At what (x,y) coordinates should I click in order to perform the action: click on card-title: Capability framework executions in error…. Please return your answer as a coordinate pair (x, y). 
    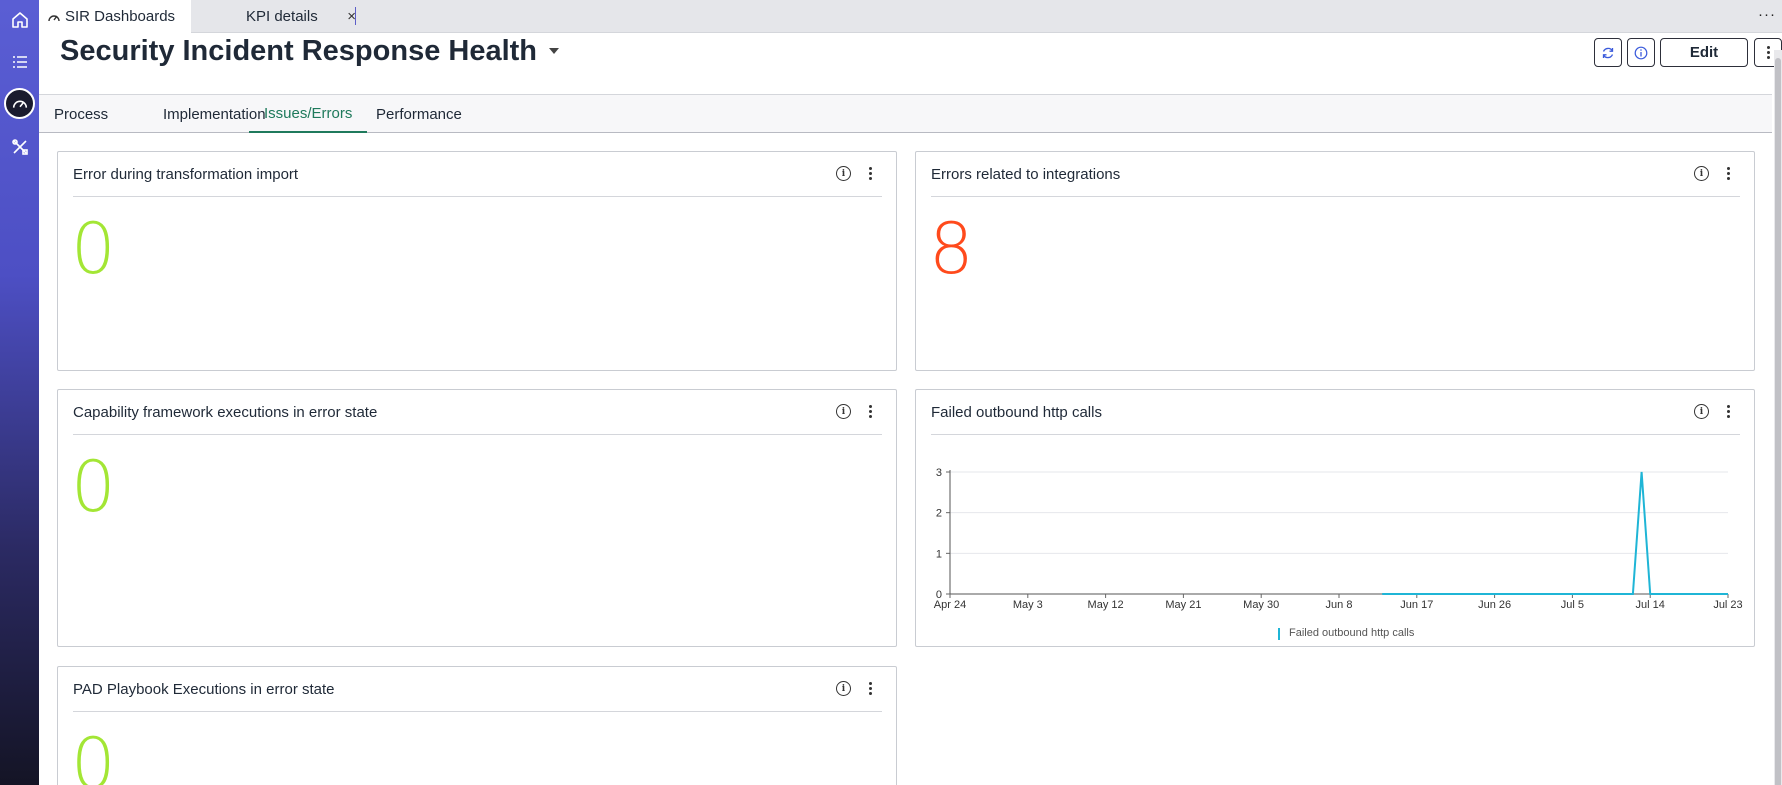
    Looking at the image, I should click on (225, 412).